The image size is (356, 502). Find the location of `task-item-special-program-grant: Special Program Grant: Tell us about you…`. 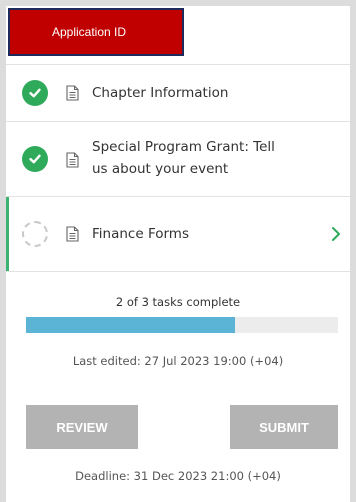

task-item-special-program-grant: Special Program Grant: Tell us about you… is located at coordinates (178, 159).